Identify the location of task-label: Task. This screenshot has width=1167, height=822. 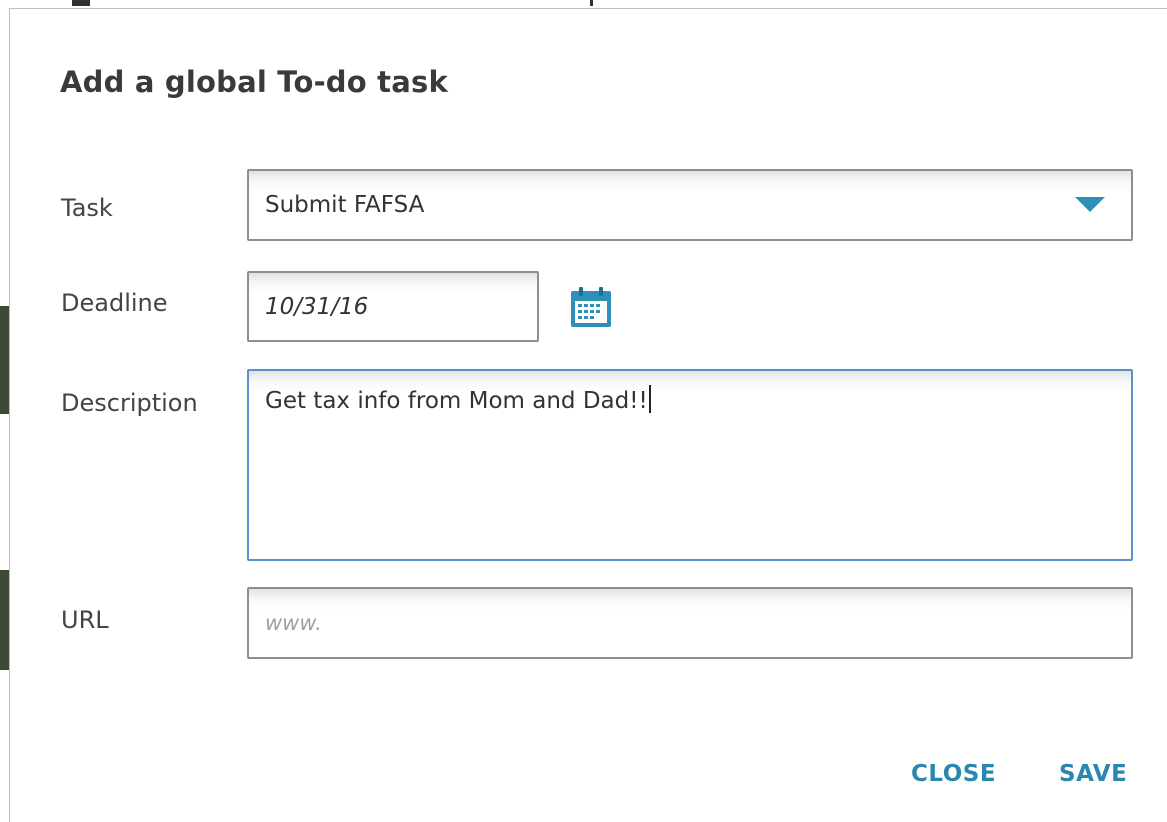
(87, 208).